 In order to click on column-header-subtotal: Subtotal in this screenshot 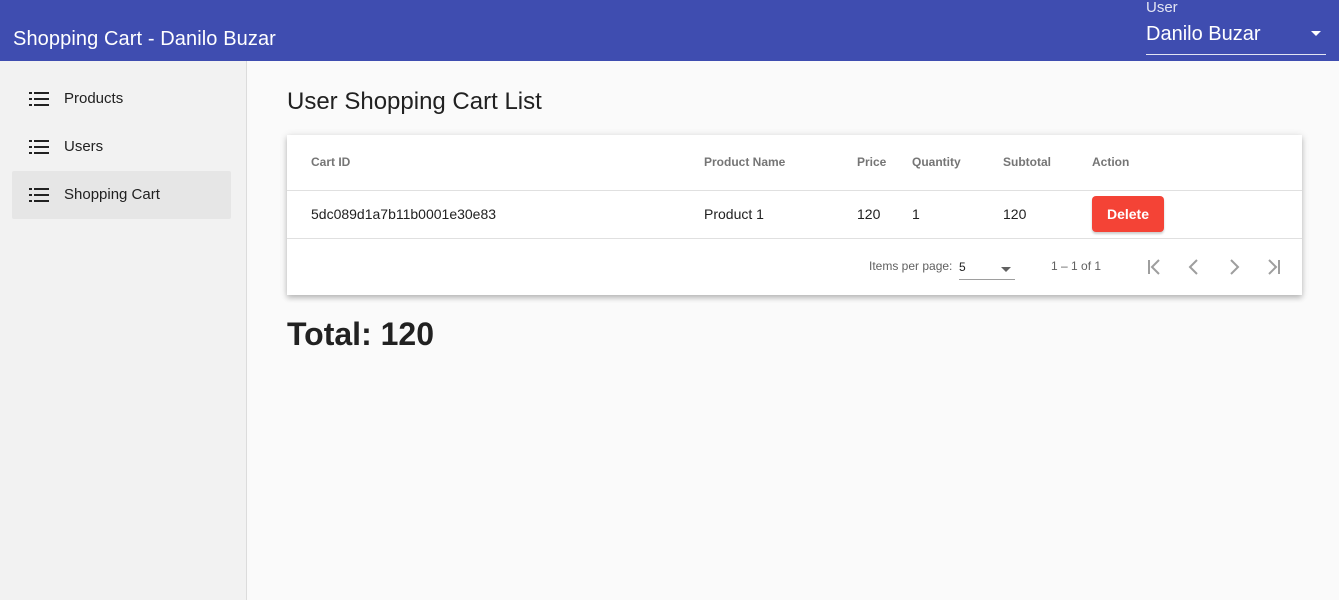, I will do `click(1027, 162)`.